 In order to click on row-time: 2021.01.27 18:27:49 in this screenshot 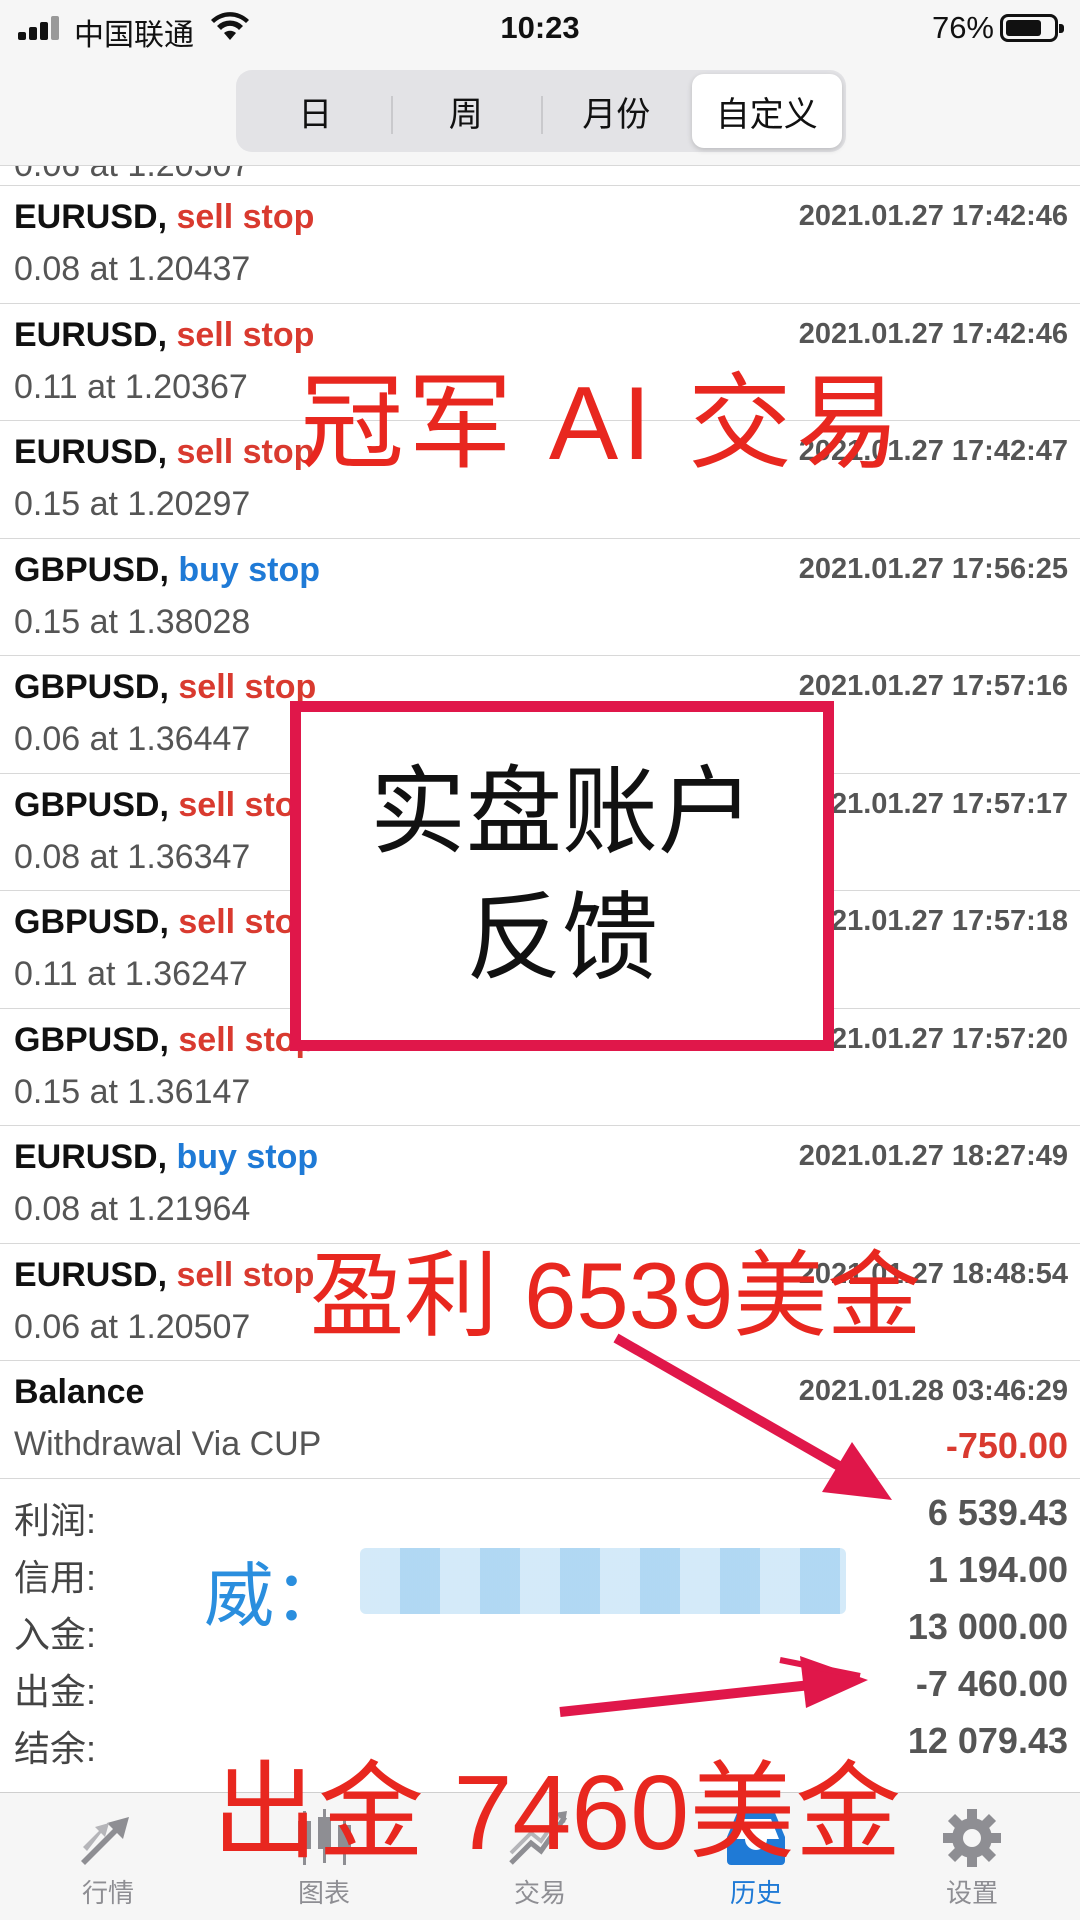, I will do `click(933, 1156)`.